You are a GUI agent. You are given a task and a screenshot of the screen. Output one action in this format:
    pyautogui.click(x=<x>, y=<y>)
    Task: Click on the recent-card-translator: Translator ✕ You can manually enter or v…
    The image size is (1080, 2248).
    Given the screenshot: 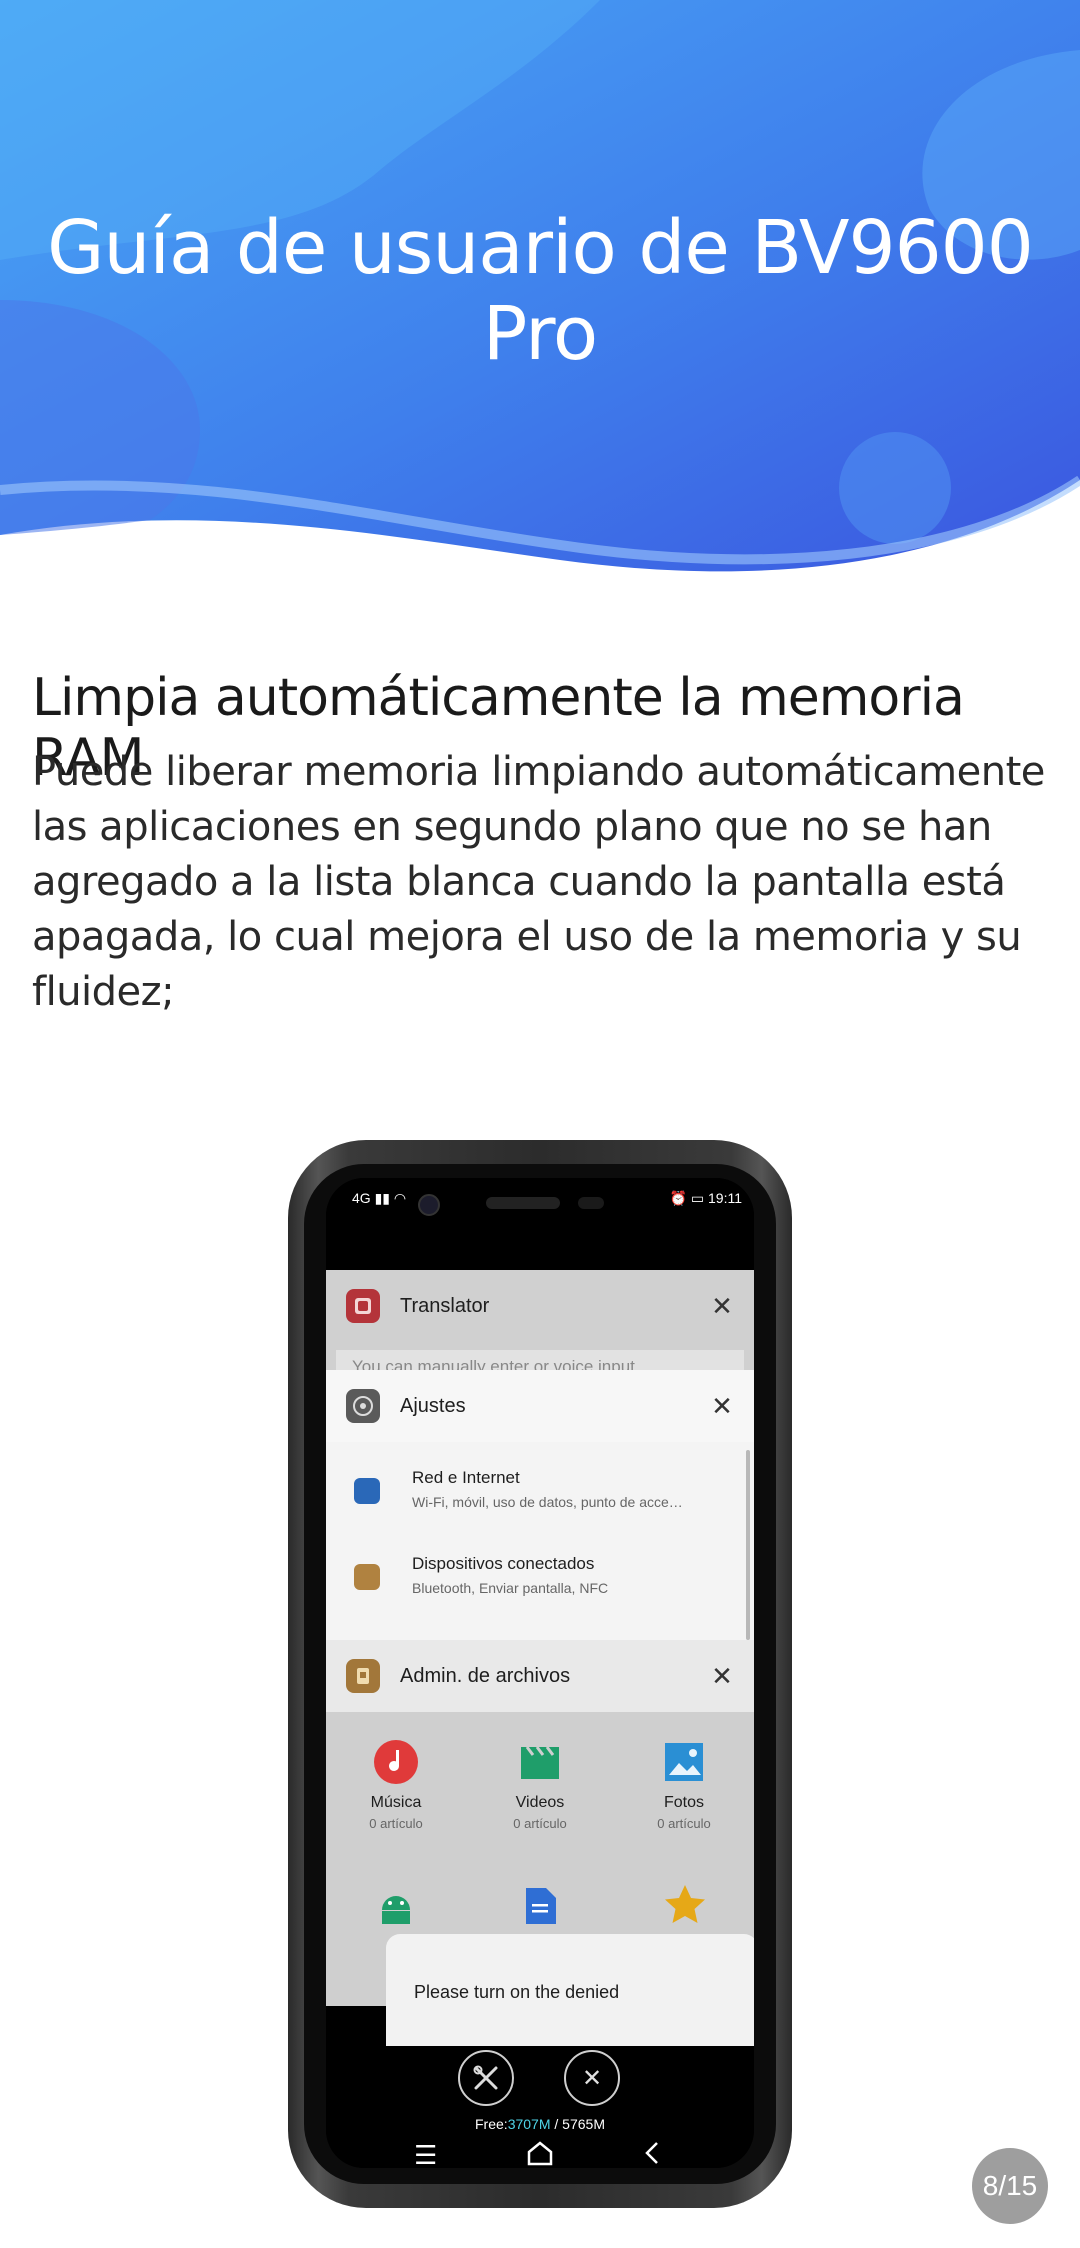 What is the action you would take?
    pyautogui.click(x=540, y=1325)
    